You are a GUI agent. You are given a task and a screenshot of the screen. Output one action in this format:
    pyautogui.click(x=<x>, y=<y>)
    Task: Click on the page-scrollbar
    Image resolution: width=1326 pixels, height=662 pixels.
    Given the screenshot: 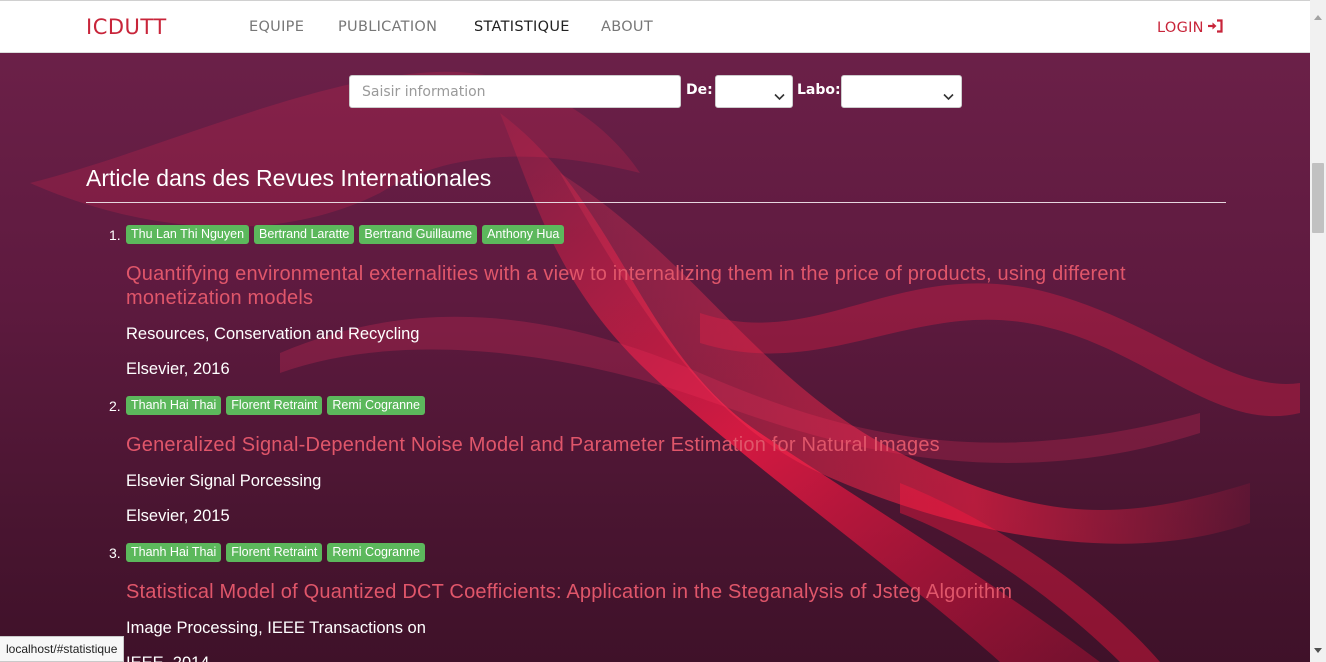 What is the action you would take?
    pyautogui.click(x=1318, y=331)
    